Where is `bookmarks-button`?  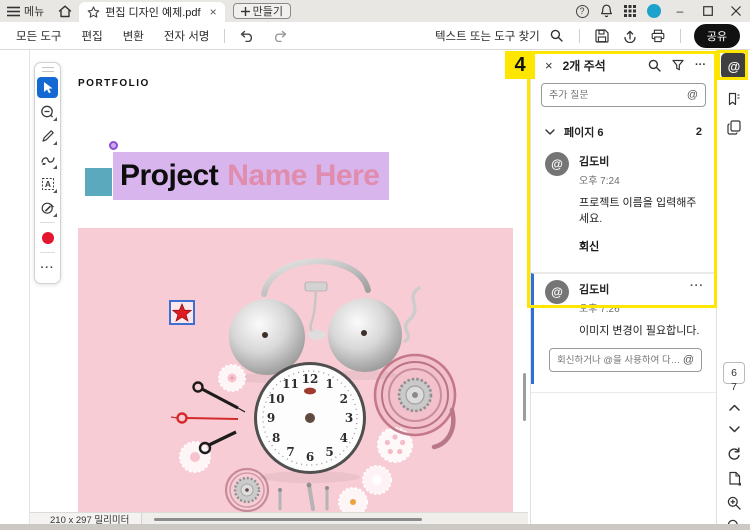 bookmarks-button is located at coordinates (734, 99).